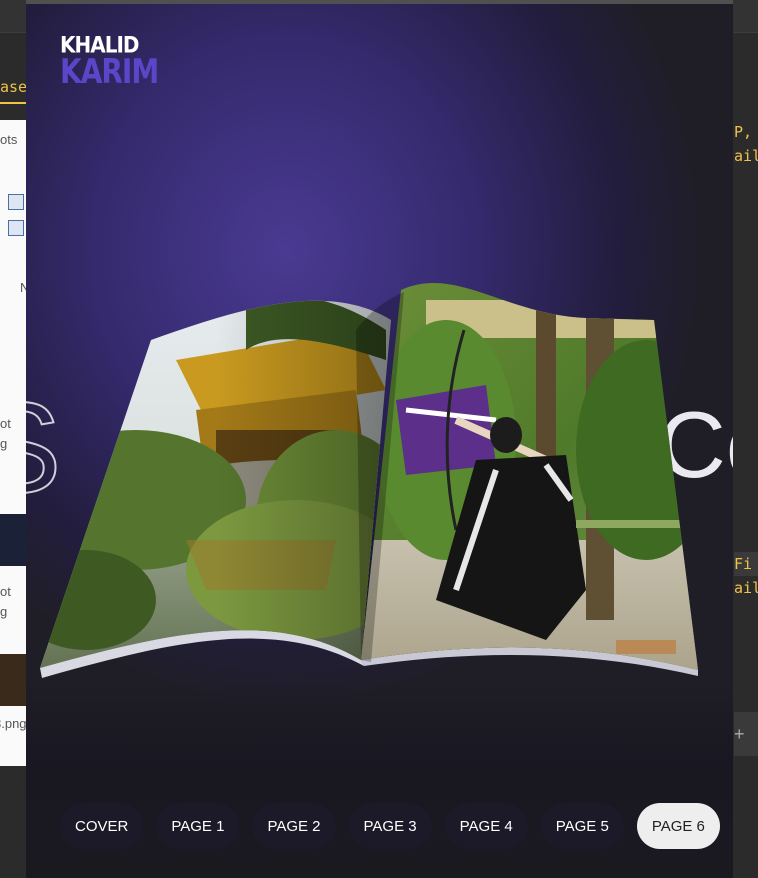 Image resolution: width=758 pixels, height=878 pixels. I want to click on page-button-page-6: PAGE 6, so click(678, 826).